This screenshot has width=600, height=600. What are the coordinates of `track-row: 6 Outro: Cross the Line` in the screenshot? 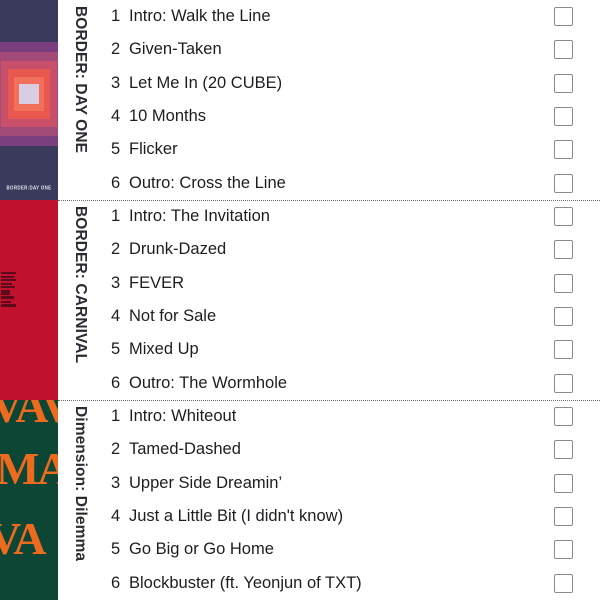 It's located at (326, 183).